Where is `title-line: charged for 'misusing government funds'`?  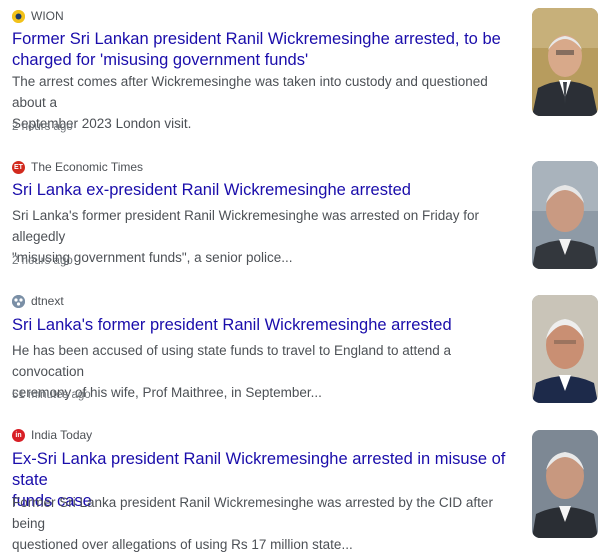 title-line: charged for 'misusing government funds' is located at coordinates (160, 60).